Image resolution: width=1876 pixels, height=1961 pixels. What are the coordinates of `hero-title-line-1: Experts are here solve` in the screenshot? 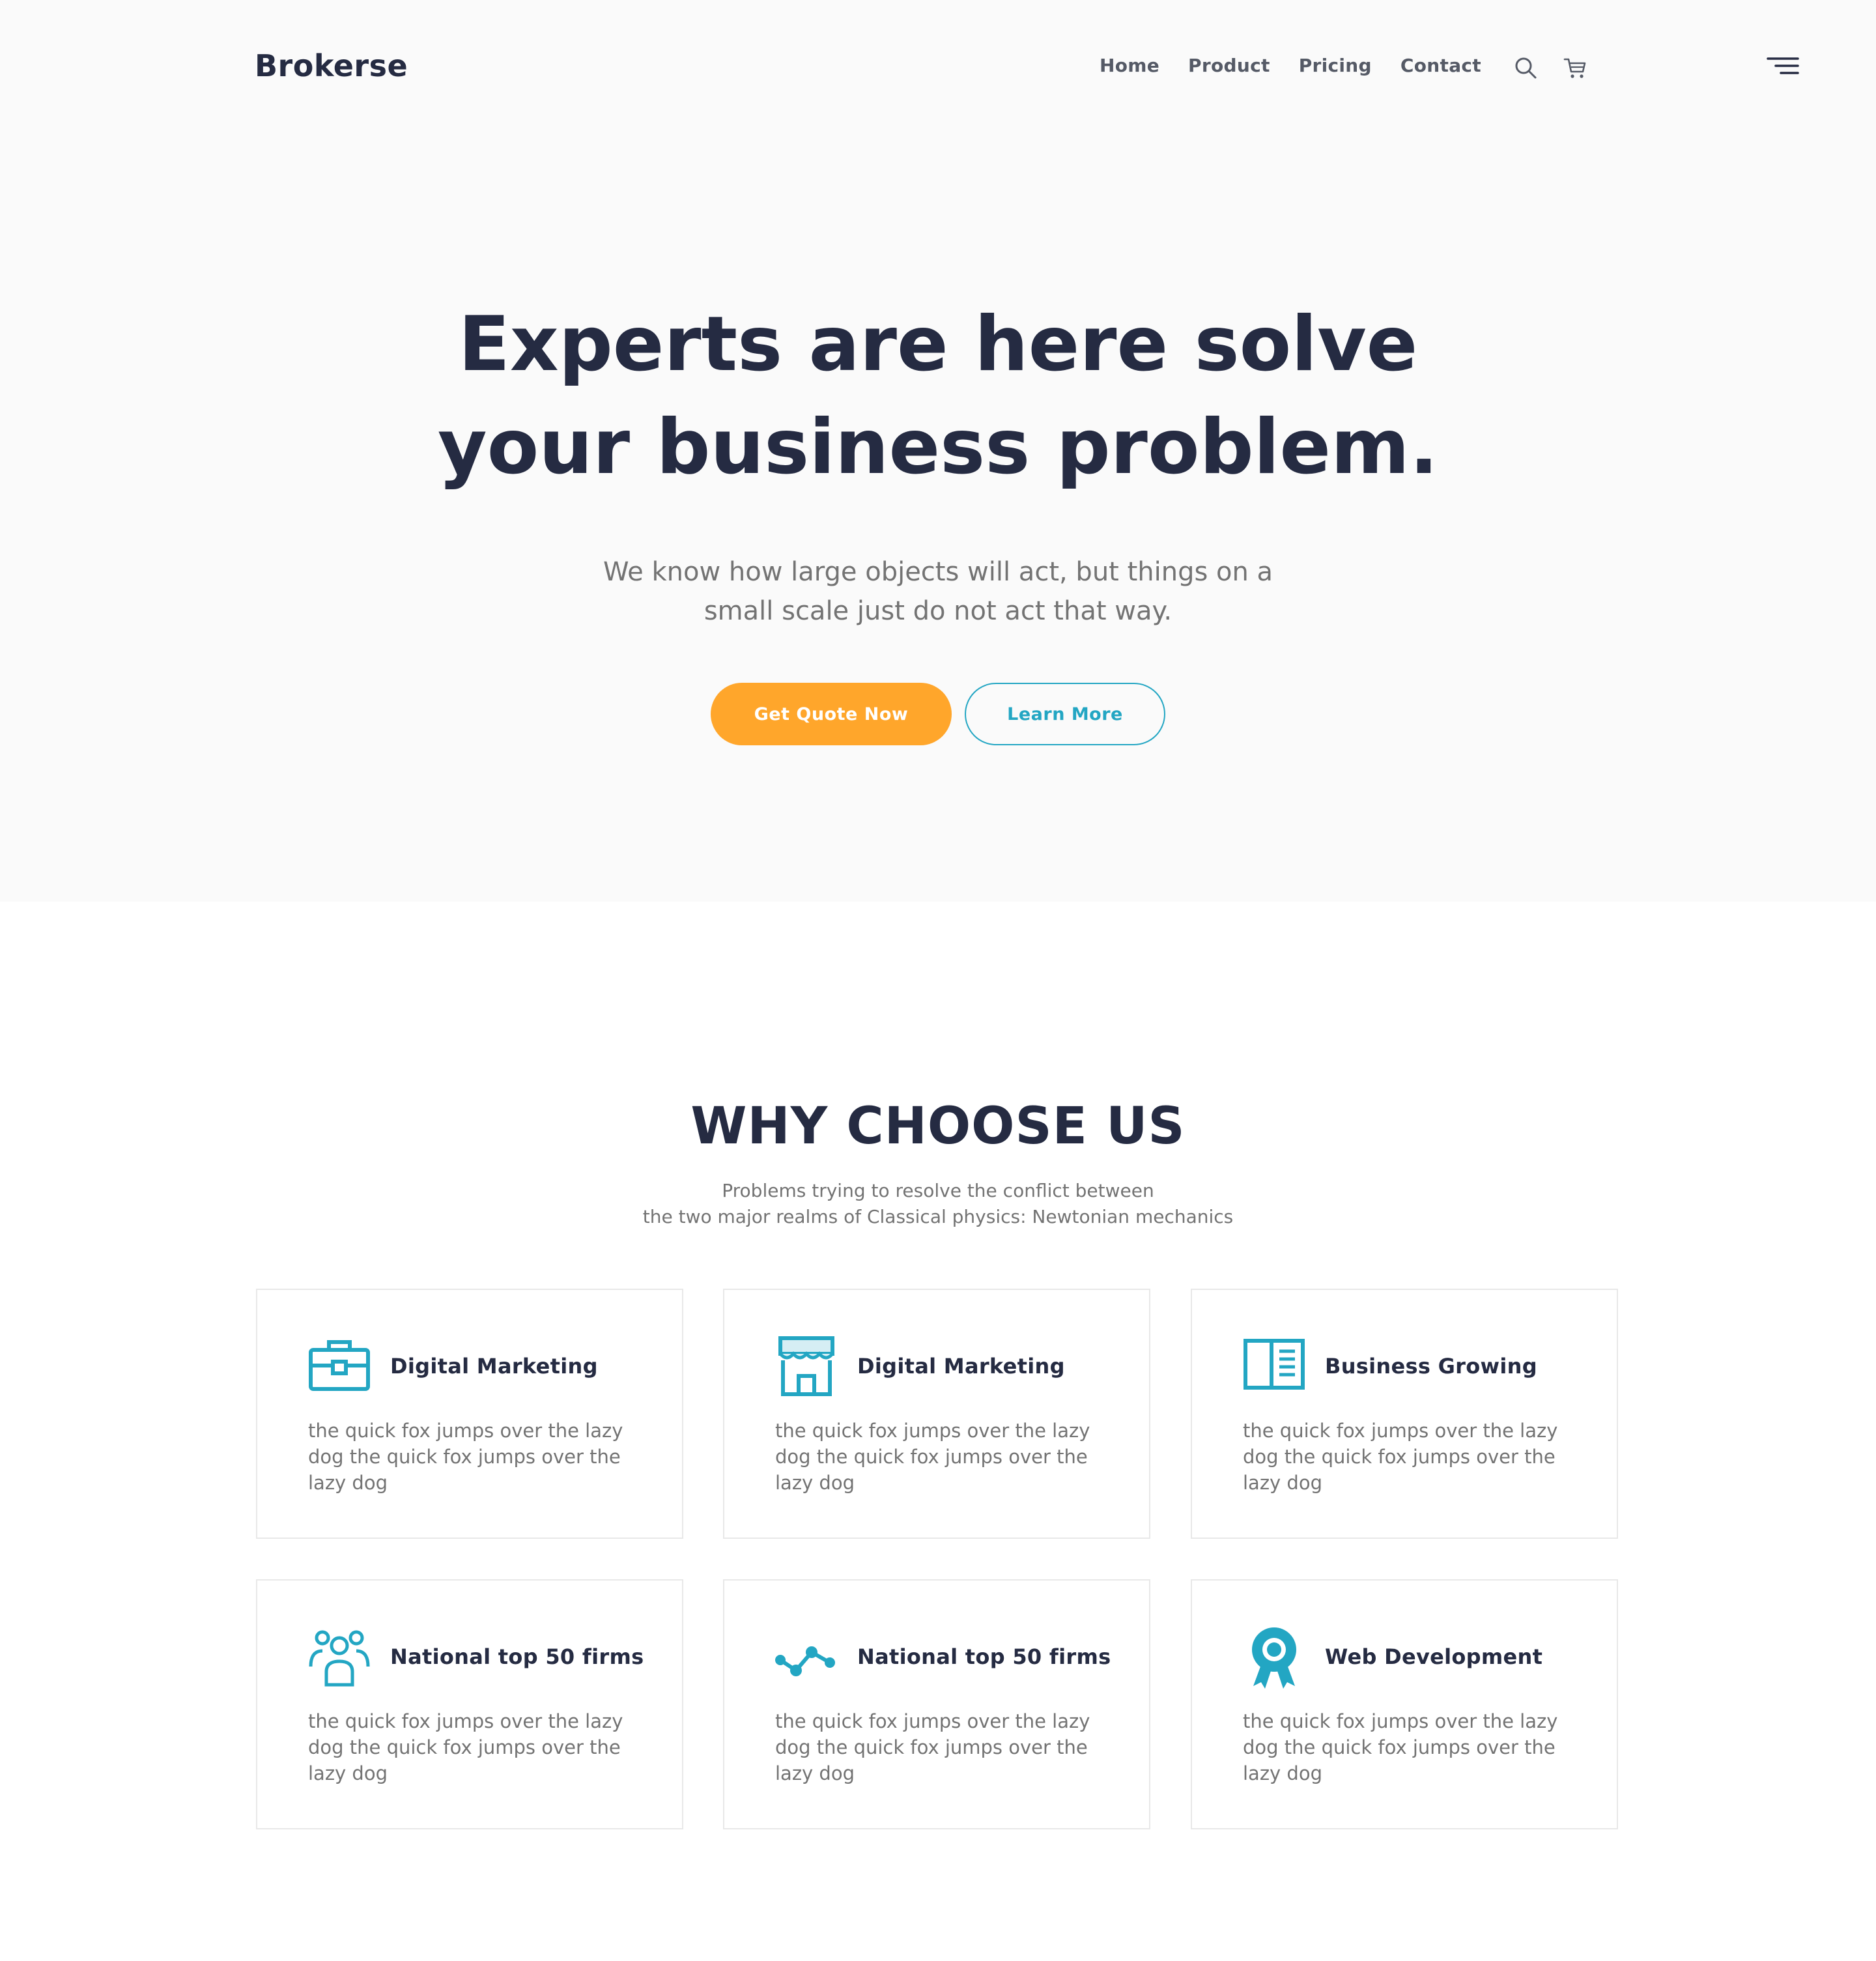 It's located at (938, 344).